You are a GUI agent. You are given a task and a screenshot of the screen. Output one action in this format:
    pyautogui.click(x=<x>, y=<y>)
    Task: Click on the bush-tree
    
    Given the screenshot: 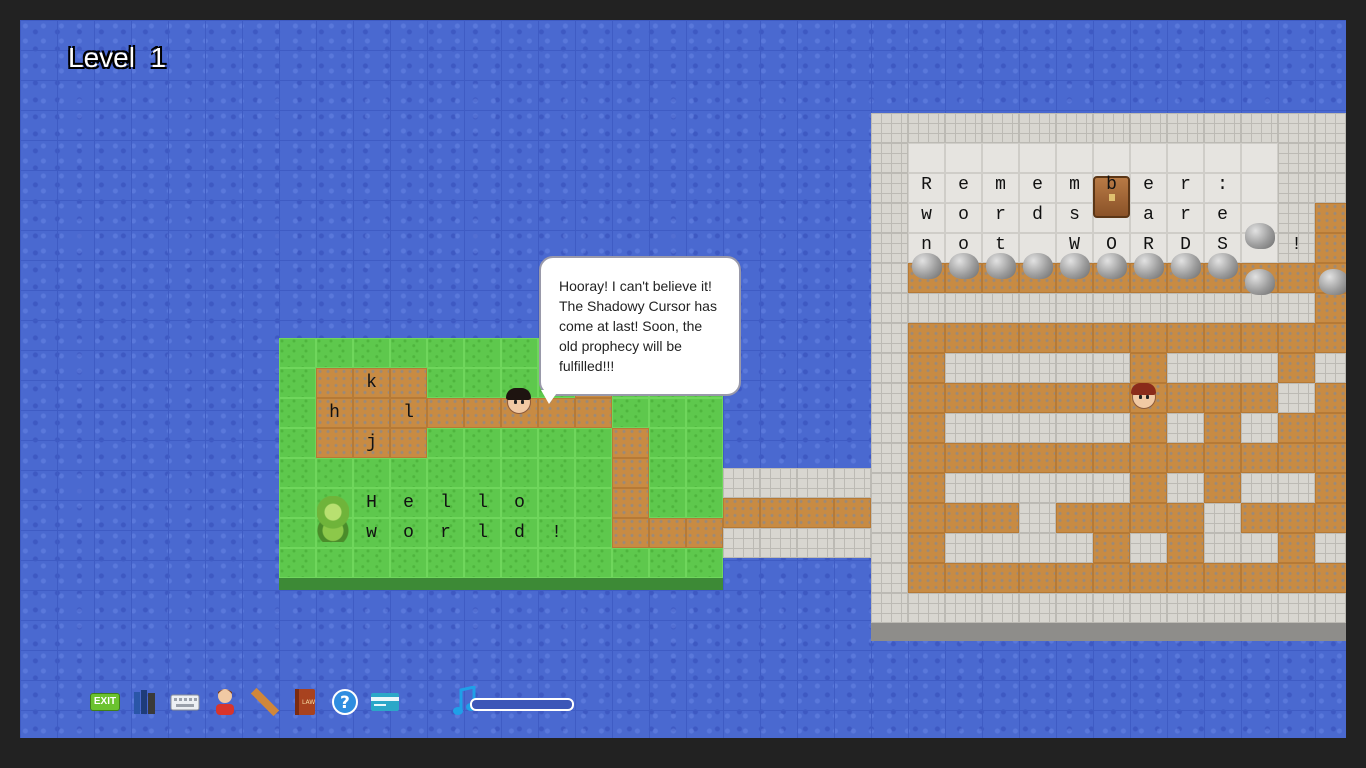 What is the action you would take?
    pyautogui.click(x=333, y=519)
    